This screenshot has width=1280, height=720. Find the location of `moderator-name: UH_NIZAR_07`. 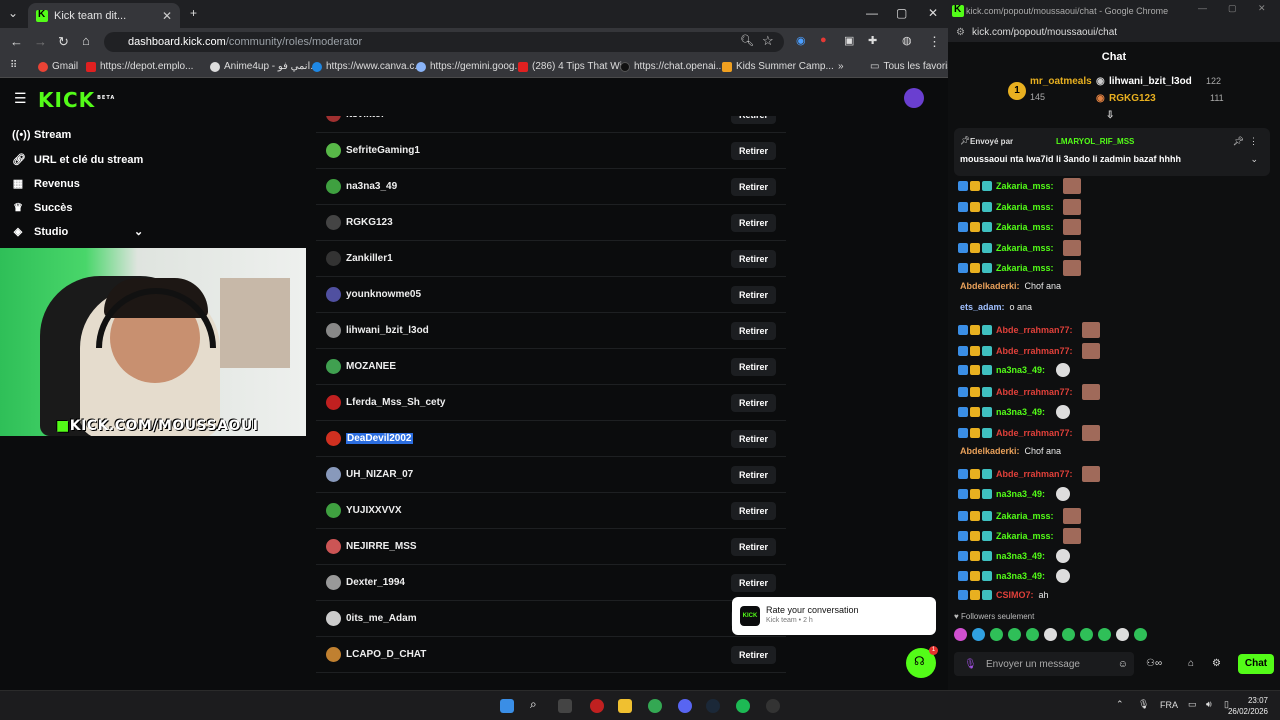

moderator-name: UH_NIZAR_07 is located at coordinates (379, 474).